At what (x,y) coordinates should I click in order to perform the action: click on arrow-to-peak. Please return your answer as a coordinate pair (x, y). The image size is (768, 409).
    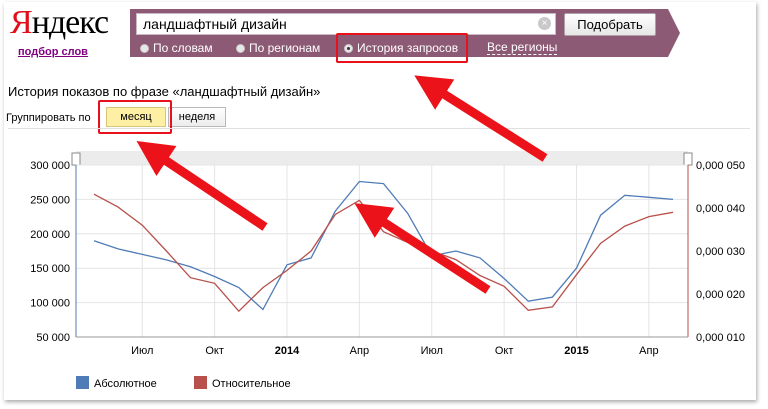
    Looking at the image, I should click on (422, 248).